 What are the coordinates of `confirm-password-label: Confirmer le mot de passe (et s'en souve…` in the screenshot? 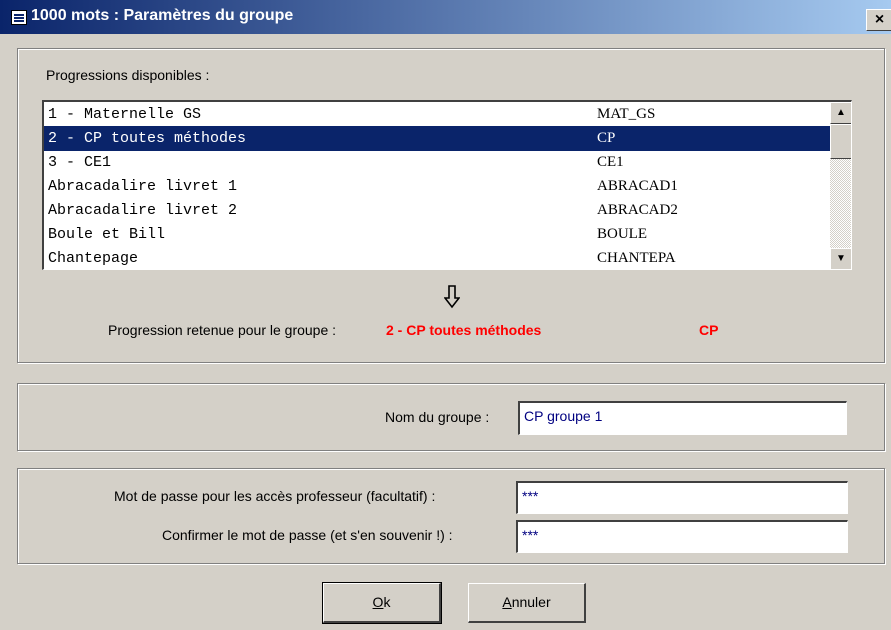 It's located at (307, 535).